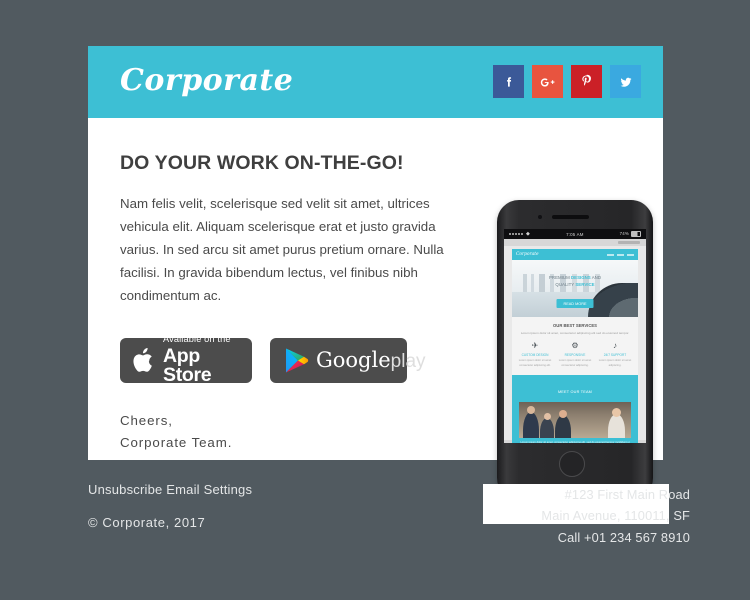  I want to click on gear-icon: ⚙, so click(575, 345).